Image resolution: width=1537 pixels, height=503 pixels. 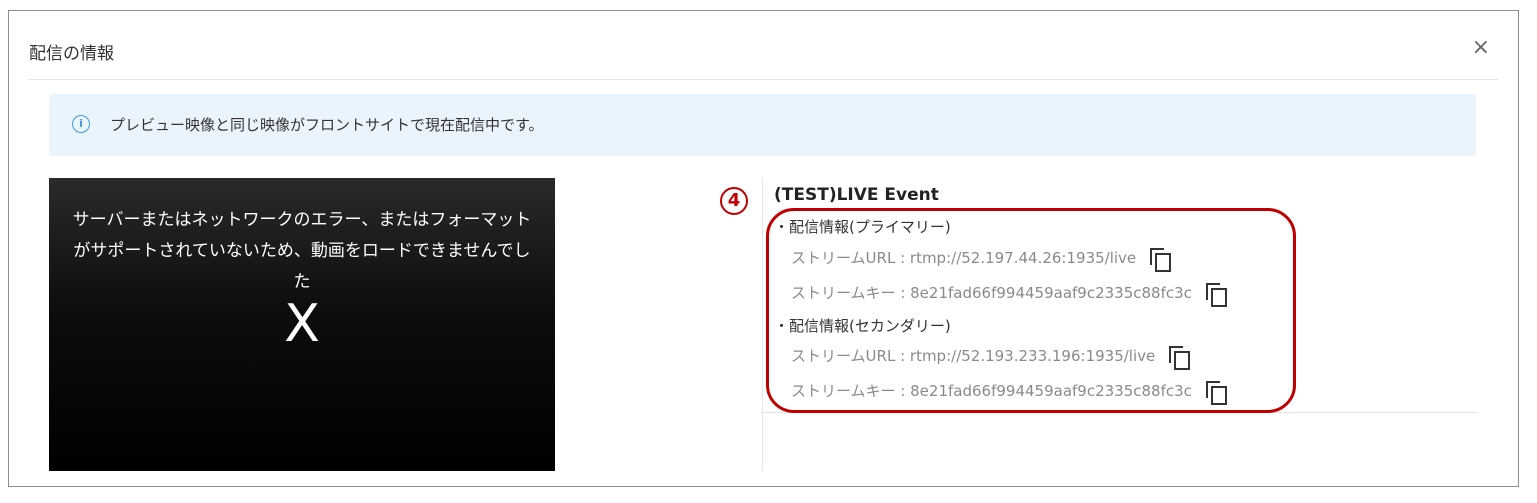 I want to click on column-divider, so click(x=762, y=324).